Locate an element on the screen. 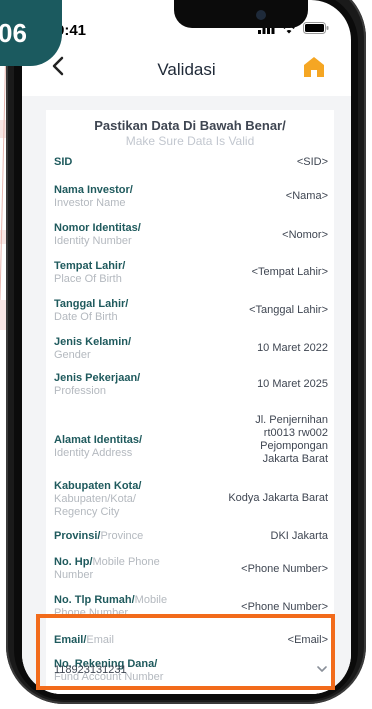  label-email: Email/Email is located at coordinates (84, 640).